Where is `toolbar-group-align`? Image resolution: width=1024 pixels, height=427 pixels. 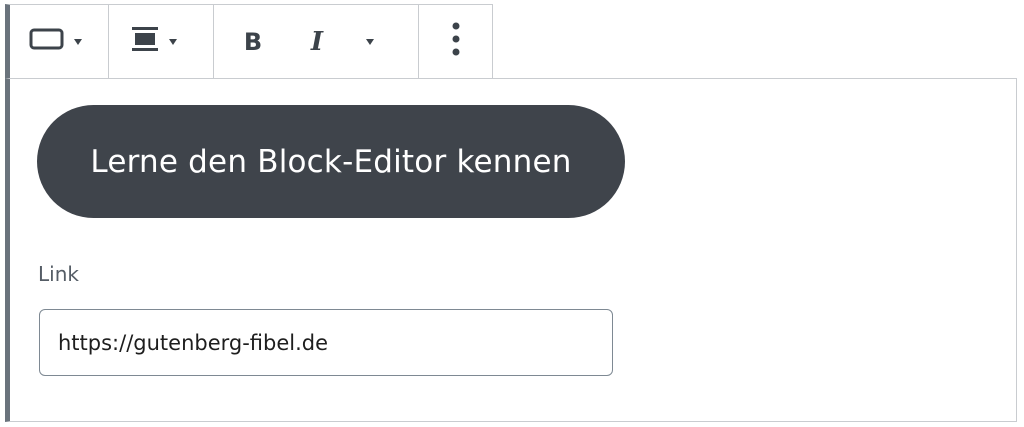
toolbar-group-align is located at coordinates (161, 41).